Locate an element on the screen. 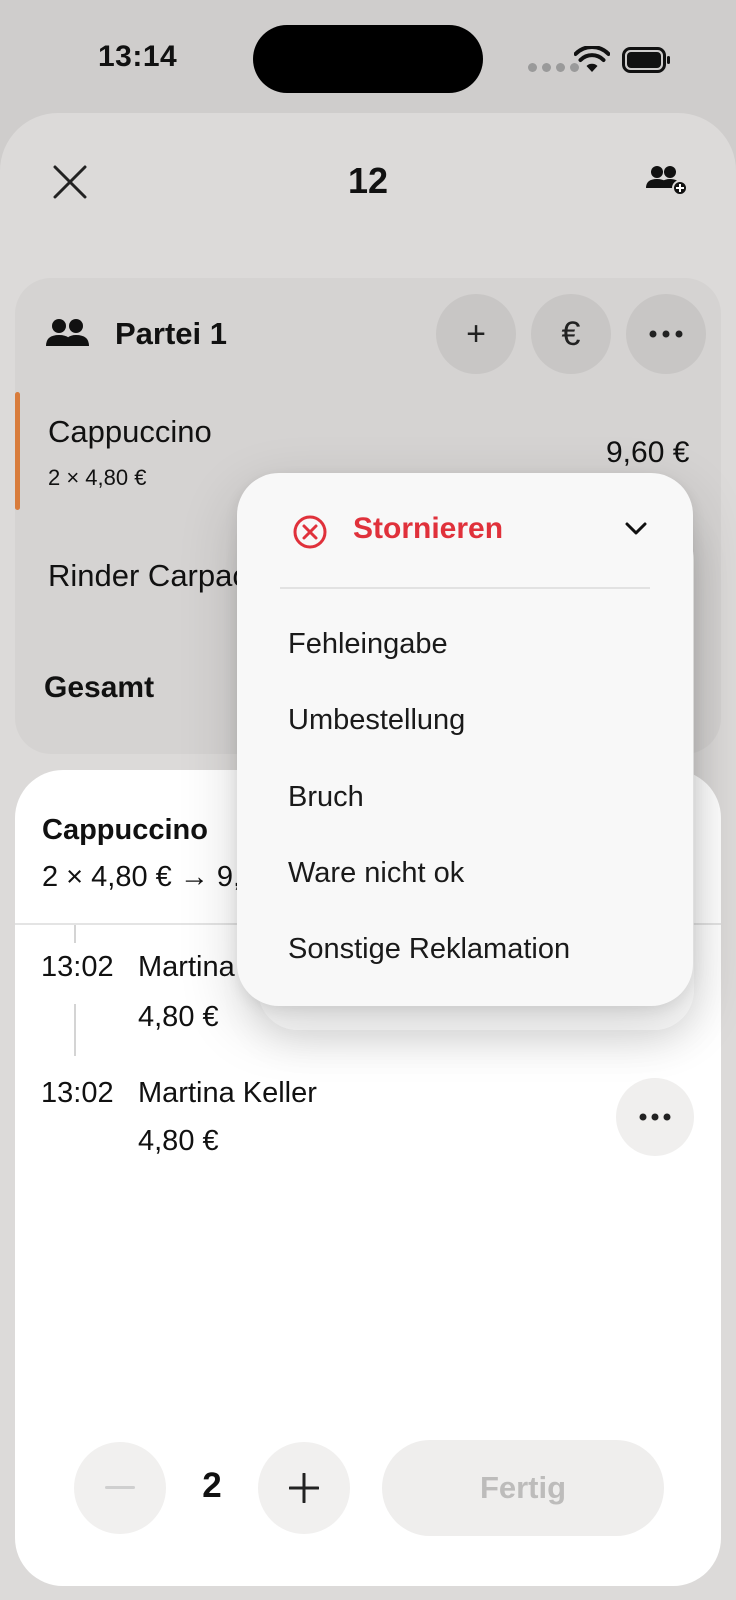 The height and width of the screenshot is (1600, 736). add-guest-button is located at coordinates (671, 183).